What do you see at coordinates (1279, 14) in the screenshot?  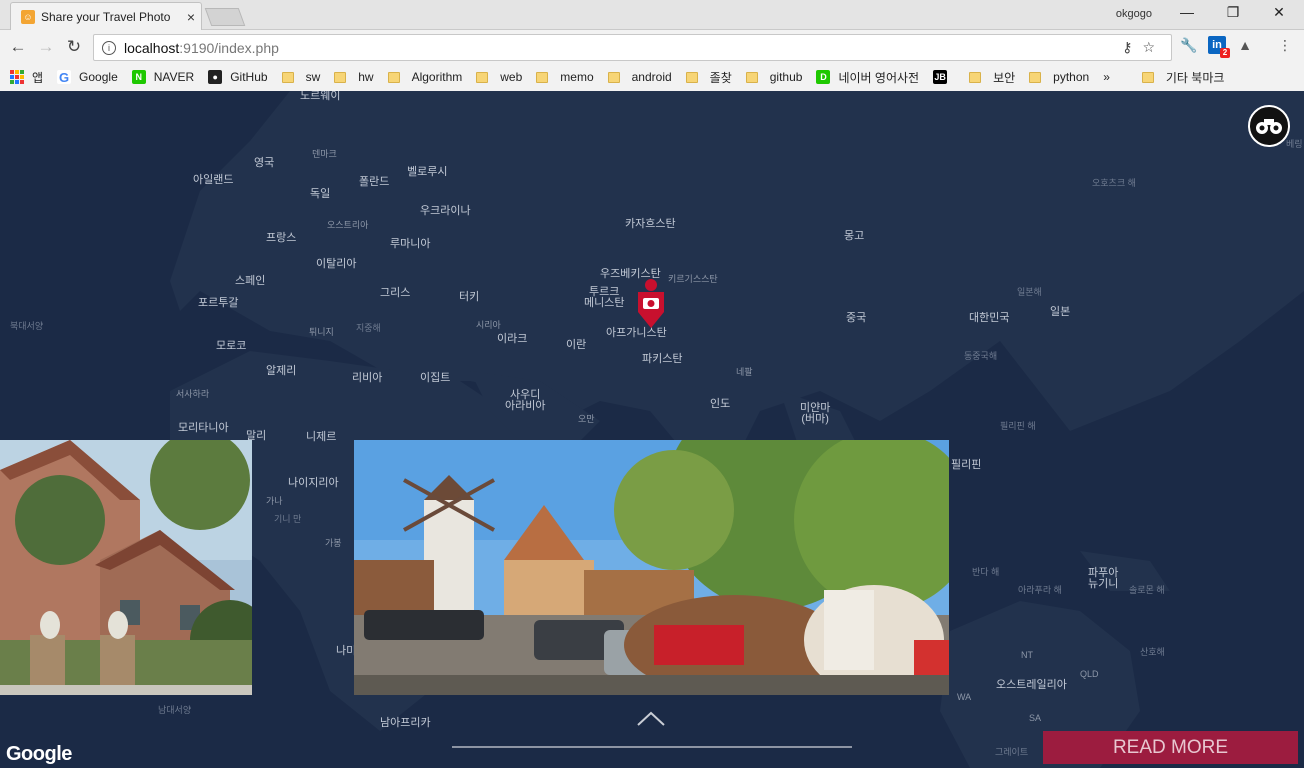 I see `close-window-button: ✕` at bounding box center [1279, 14].